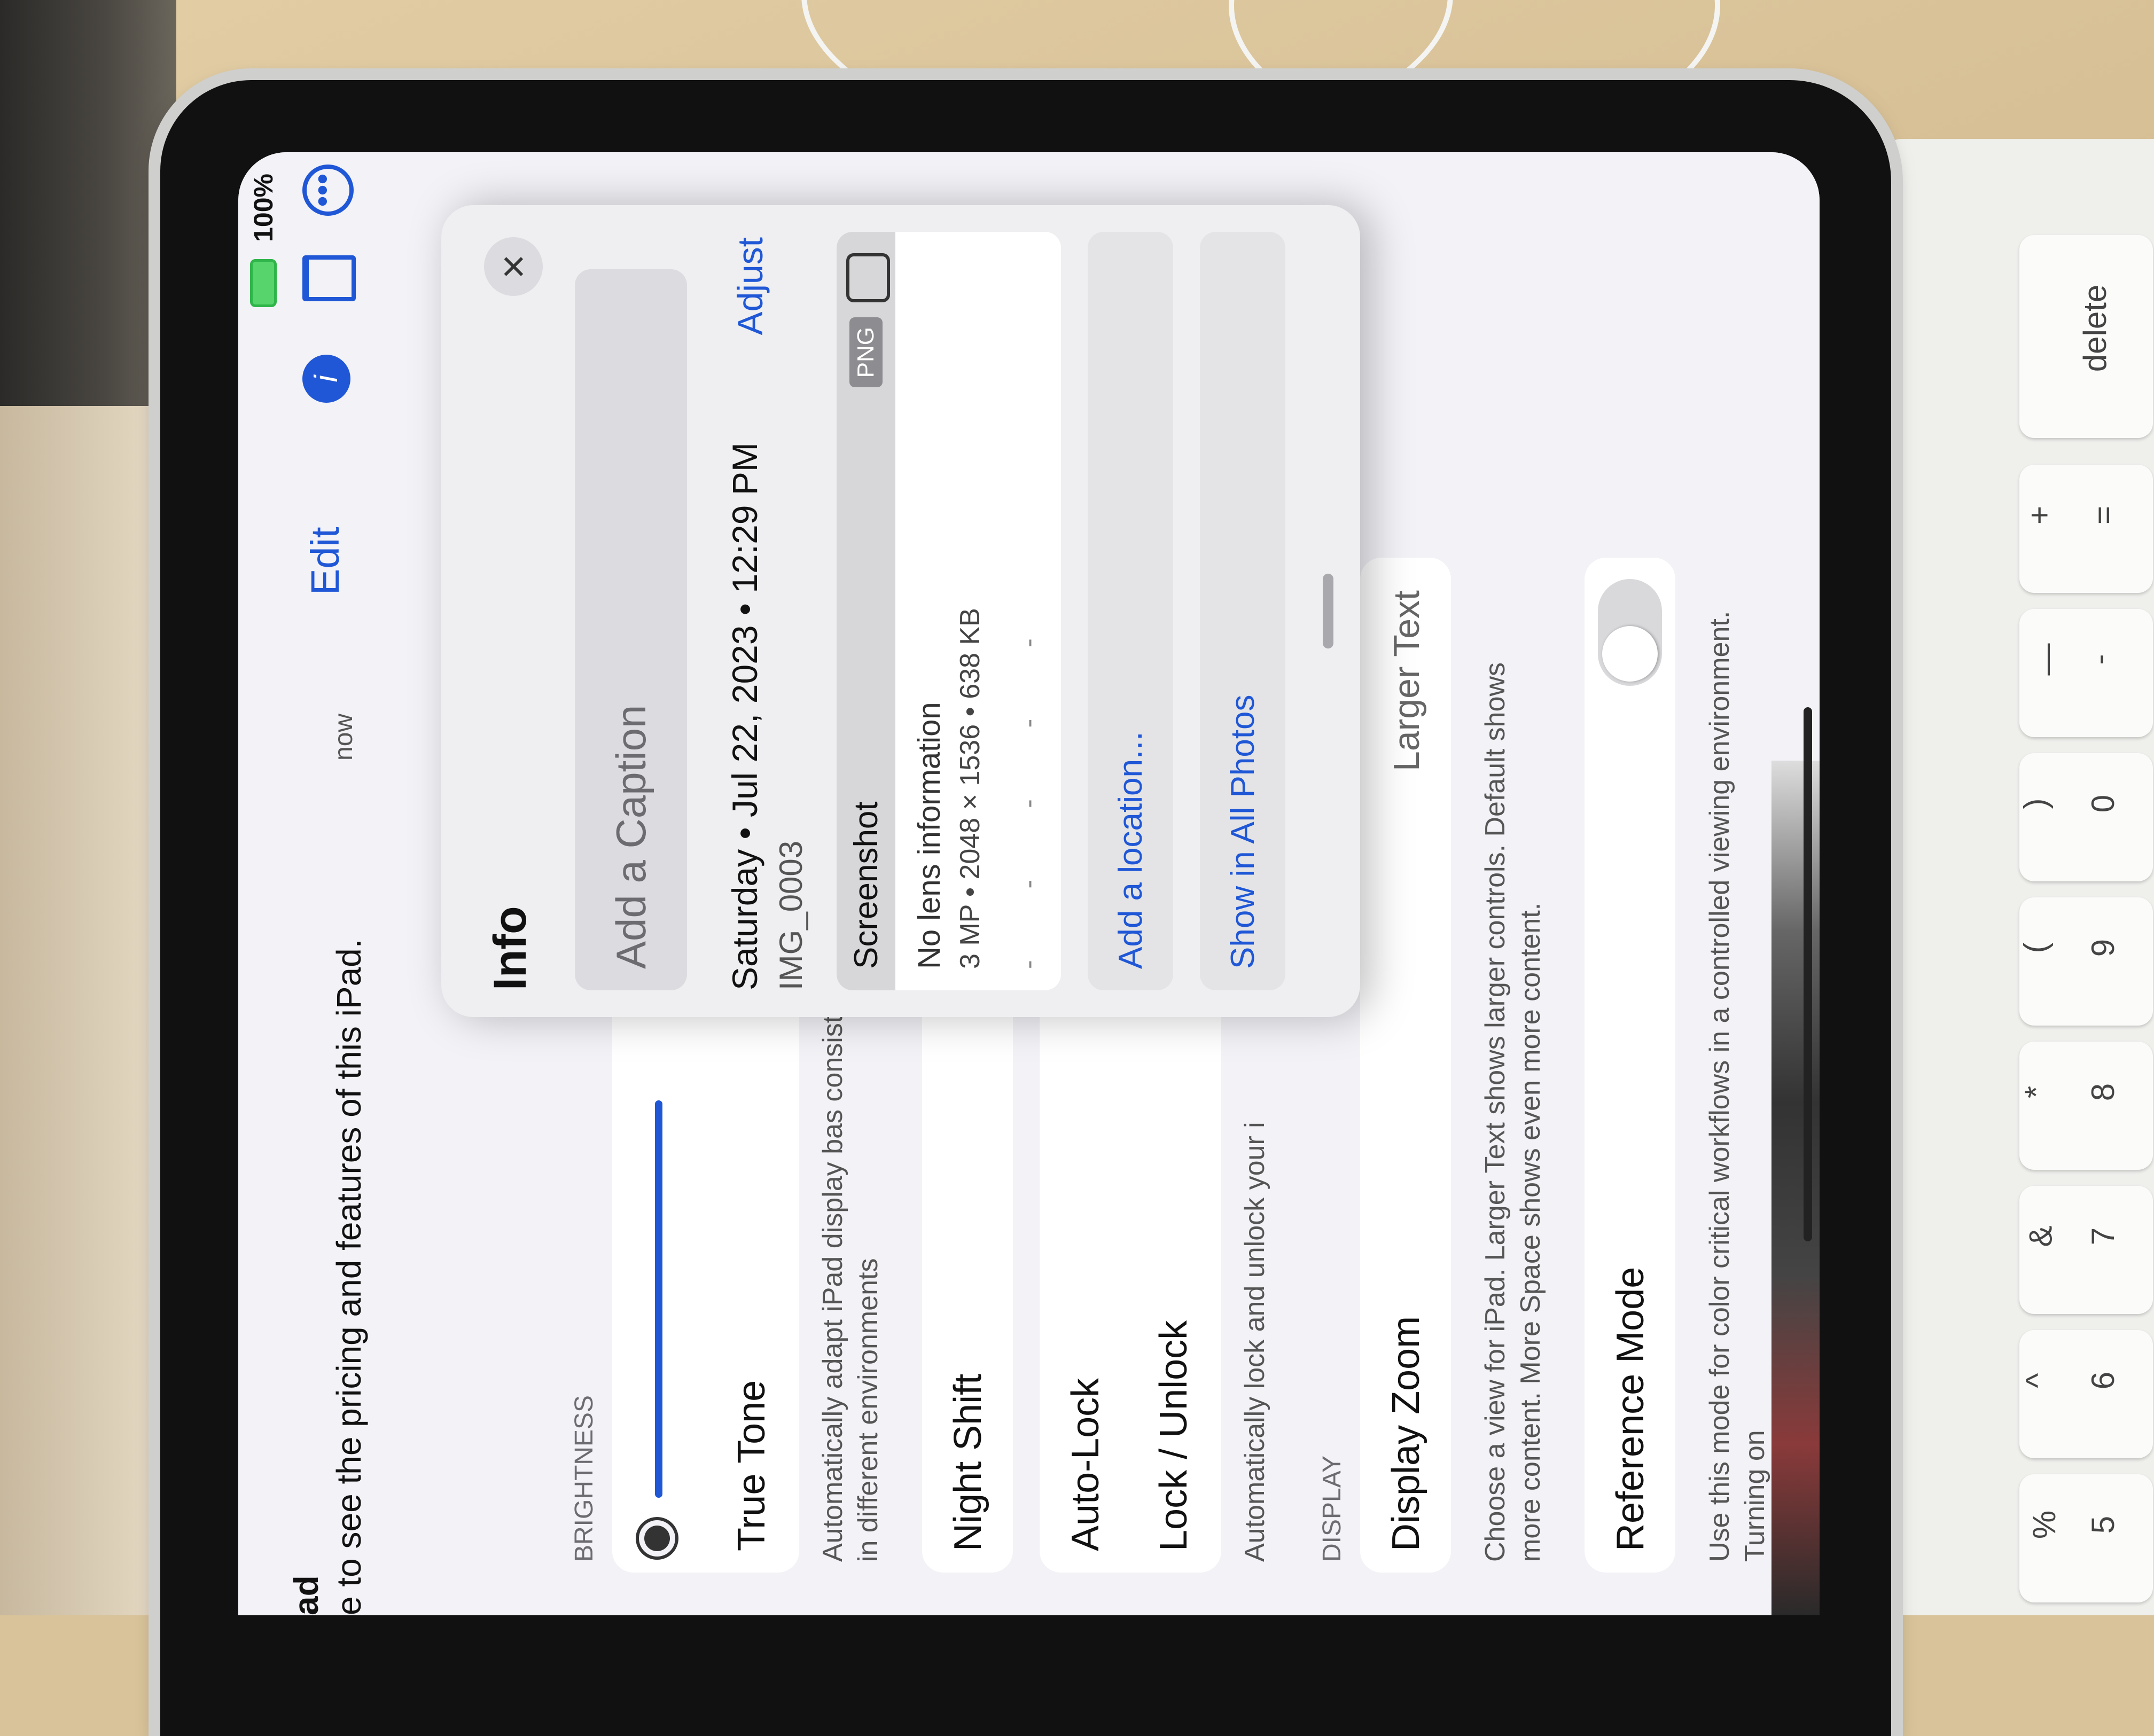 The height and width of the screenshot is (1736, 2154). Describe the element at coordinates (584, 1479) in the screenshot. I see `brightness-header: BRIGHTNESS` at that location.